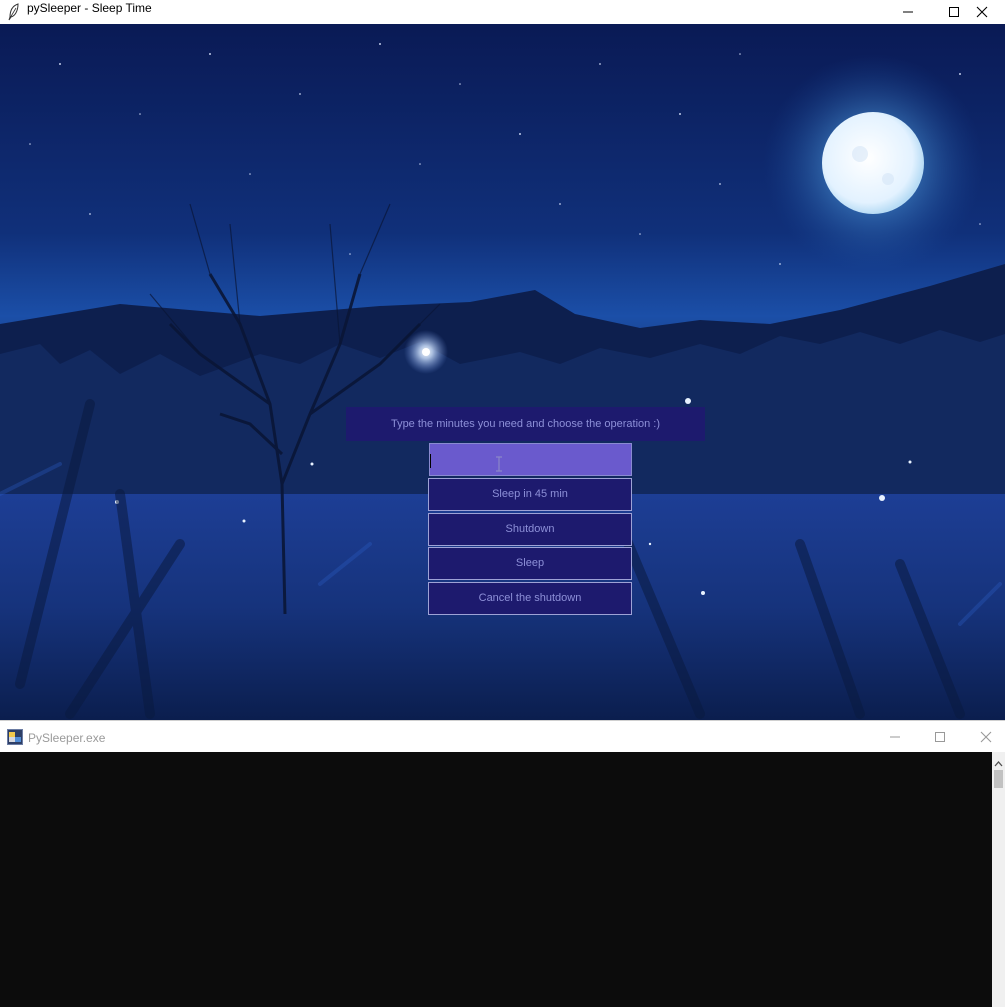 This screenshot has height=1007, width=1005. Describe the element at coordinates (982, 12) in the screenshot. I see `close-button` at that location.